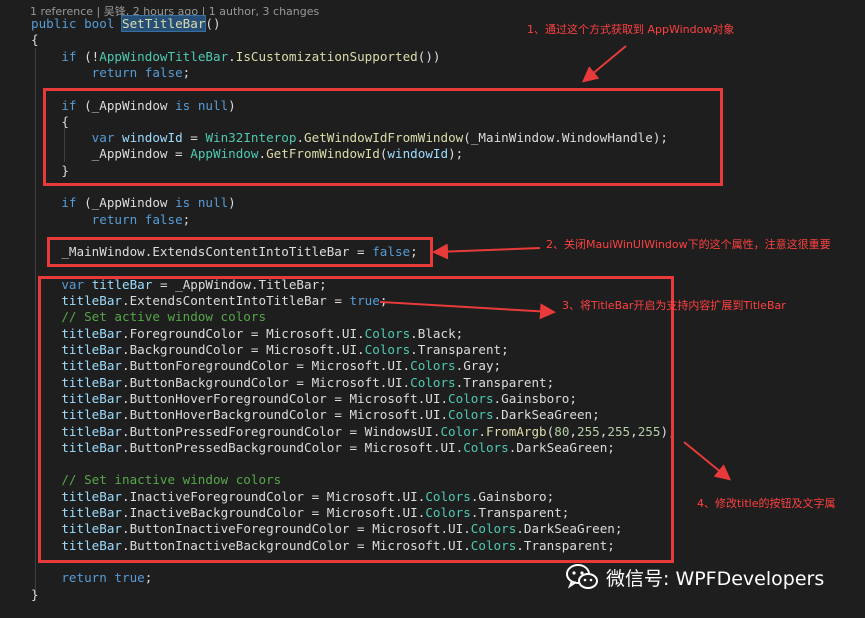 This screenshot has width=865, height=618. Describe the element at coordinates (715, 578) in the screenshot. I see `watermark-text: 微信号: WPFDevelopers` at that location.